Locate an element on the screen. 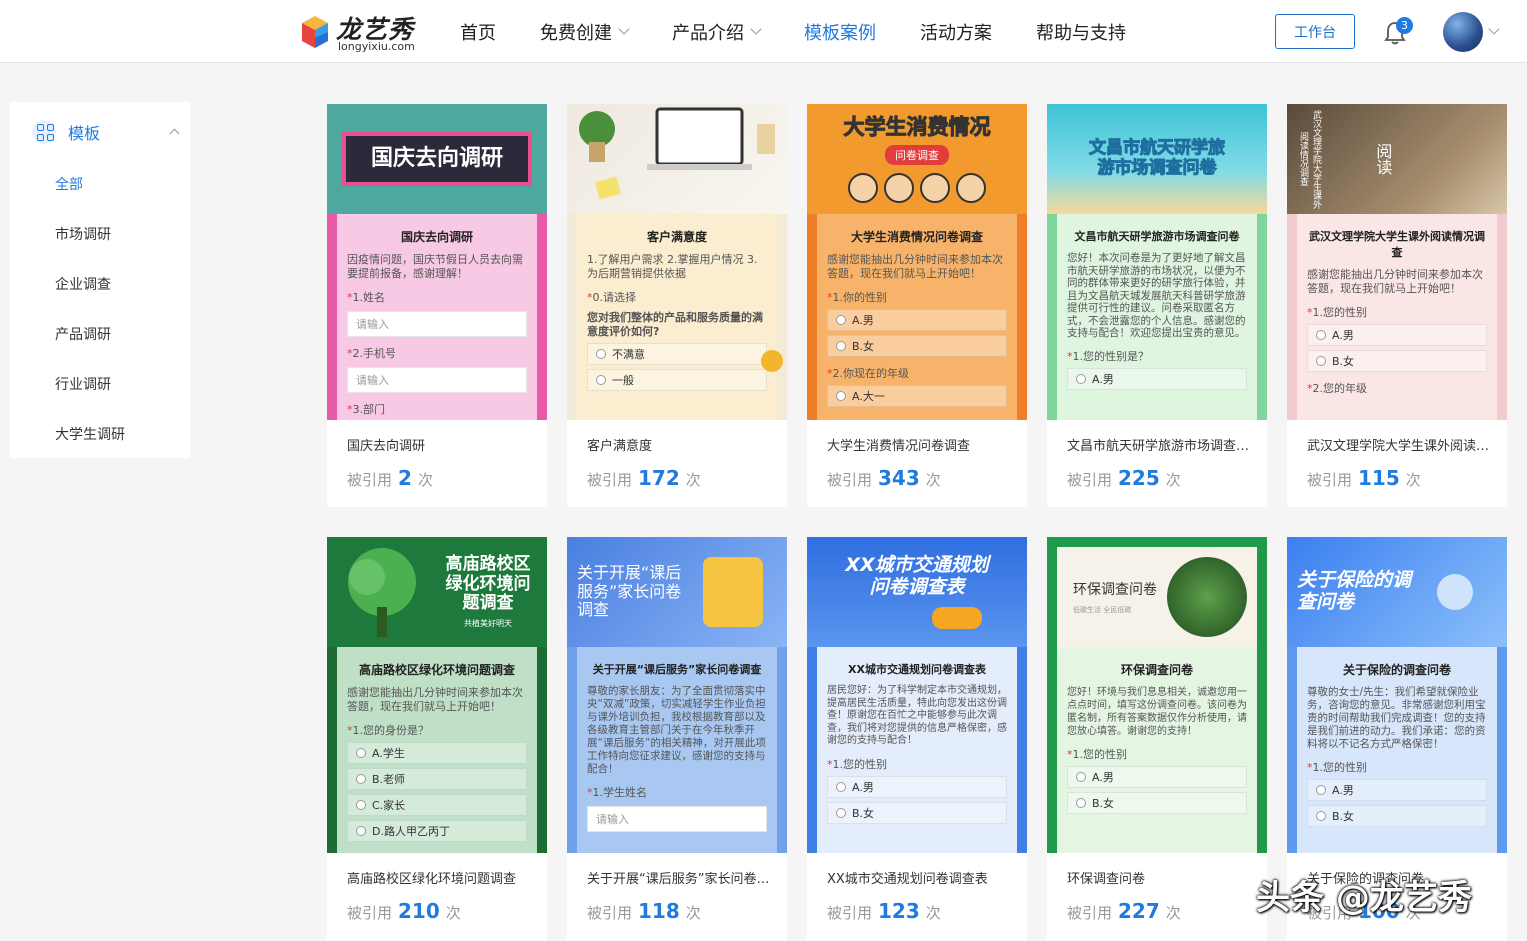 The width and height of the screenshot is (1527, 941). template-cover: XX城市交通规划问卷调查表 is located at coordinates (917, 592).